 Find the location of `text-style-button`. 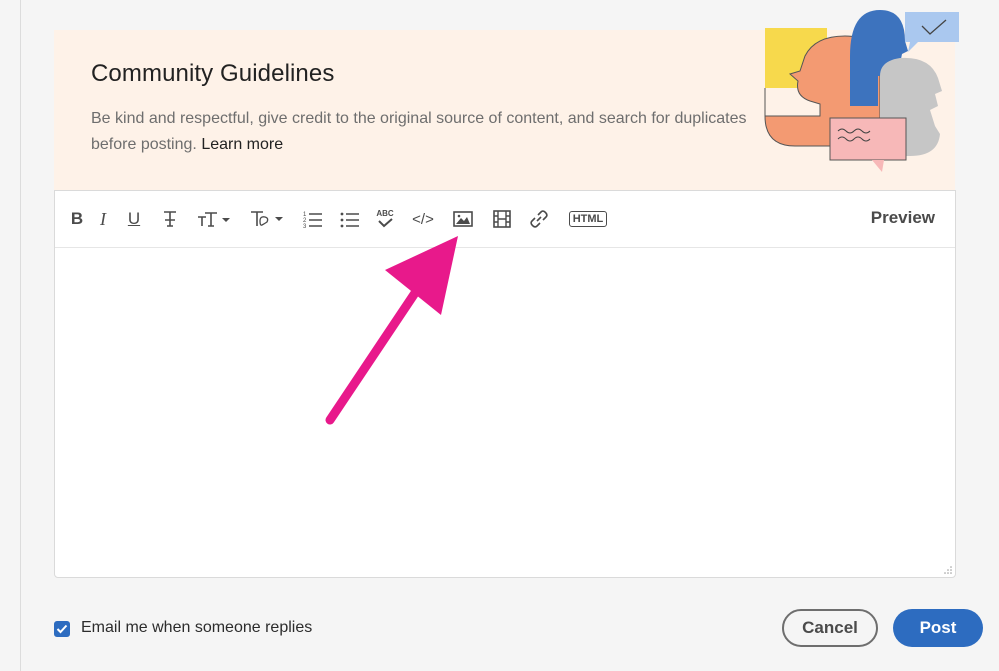

text-style-button is located at coordinates (268, 219).